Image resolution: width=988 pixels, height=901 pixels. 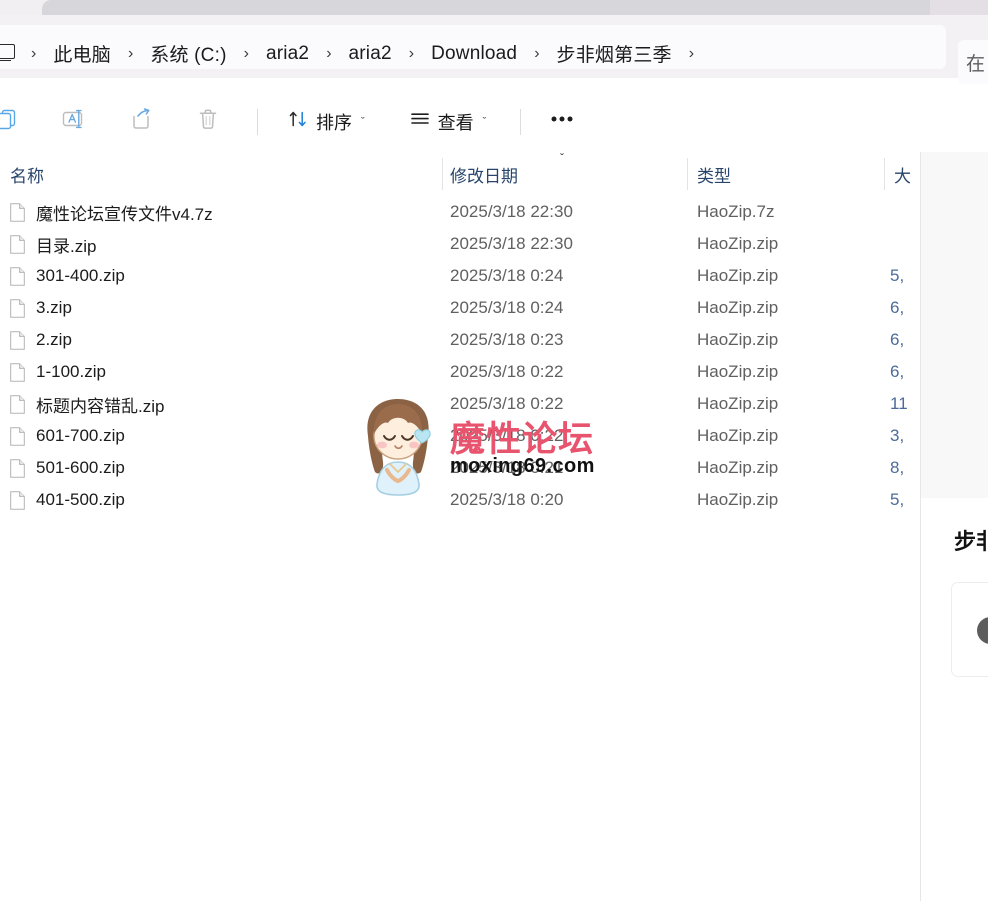 I want to click on breadcrumb-item-this-pc: 此电脑, so click(x=82, y=53).